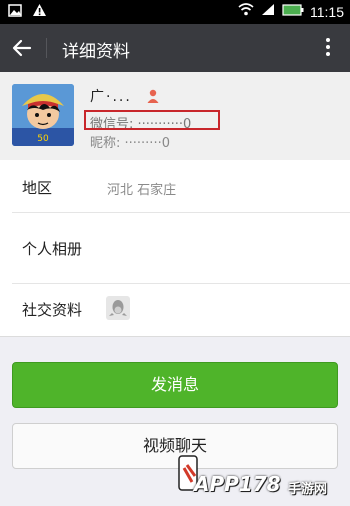 This screenshot has height=506, width=350. I want to click on back-button, so click(23, 48).